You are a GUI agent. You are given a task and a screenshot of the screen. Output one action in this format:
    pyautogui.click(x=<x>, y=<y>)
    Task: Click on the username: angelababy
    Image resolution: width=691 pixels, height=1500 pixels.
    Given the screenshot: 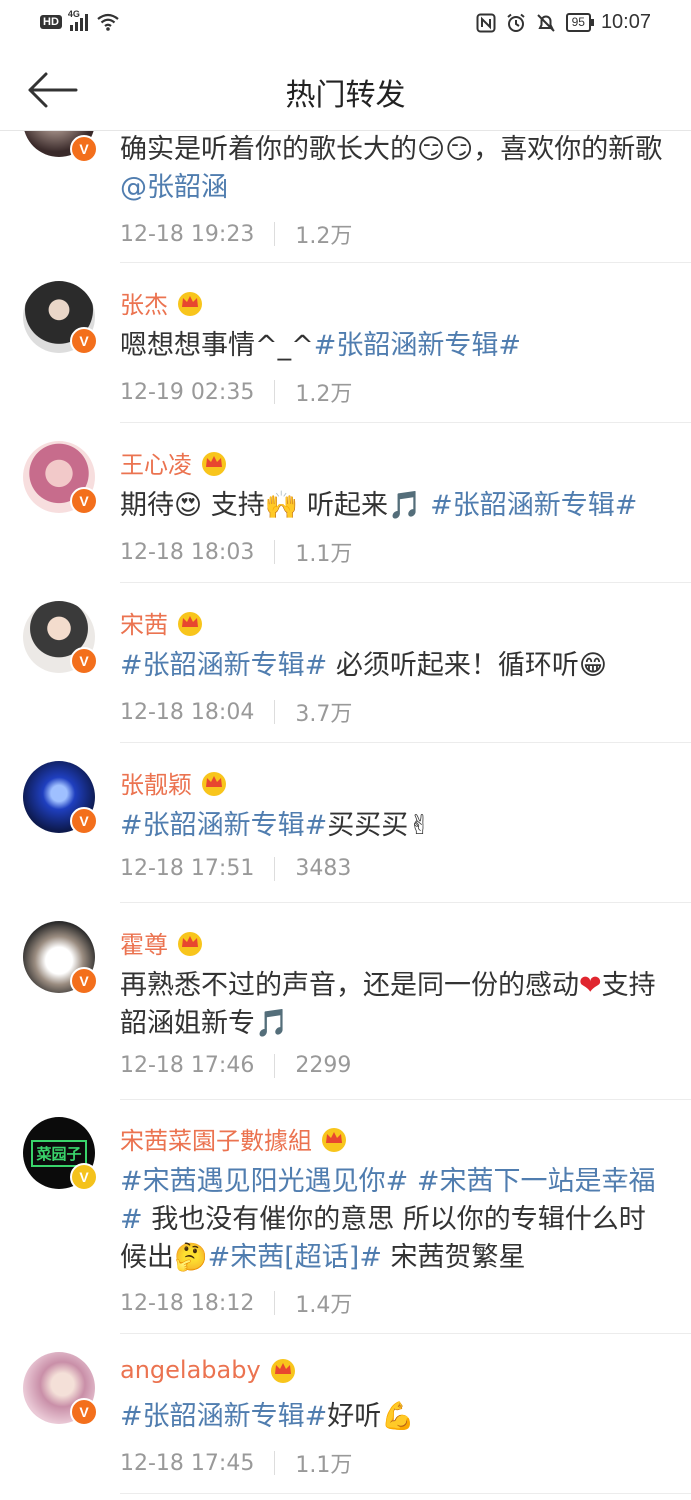 What is the action you would take?
    pyautogui.click(x=208, y=1370)
    